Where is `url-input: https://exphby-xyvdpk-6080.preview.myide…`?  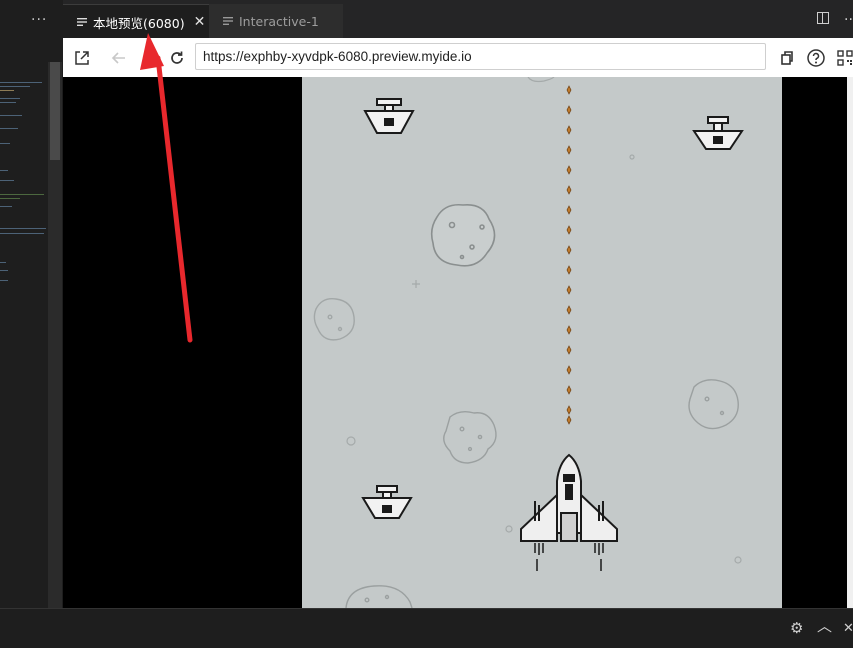
url-input: https://exphby-xyvdpk-6080.preview.myide… is located at coordinates (480, 56).